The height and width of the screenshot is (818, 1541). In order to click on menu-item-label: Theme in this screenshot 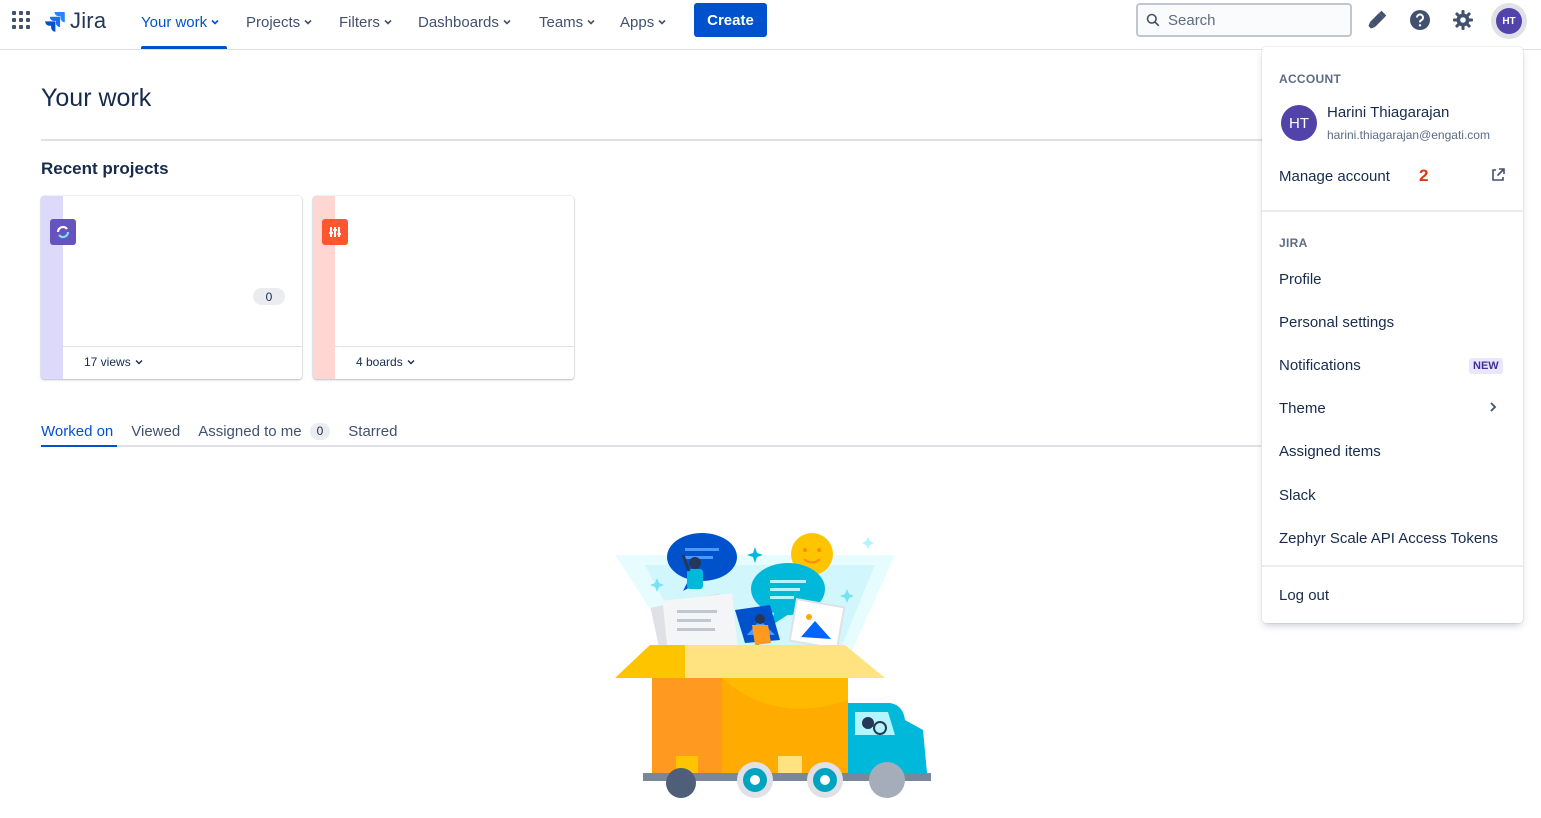, I will do `click(1302, 408)`.